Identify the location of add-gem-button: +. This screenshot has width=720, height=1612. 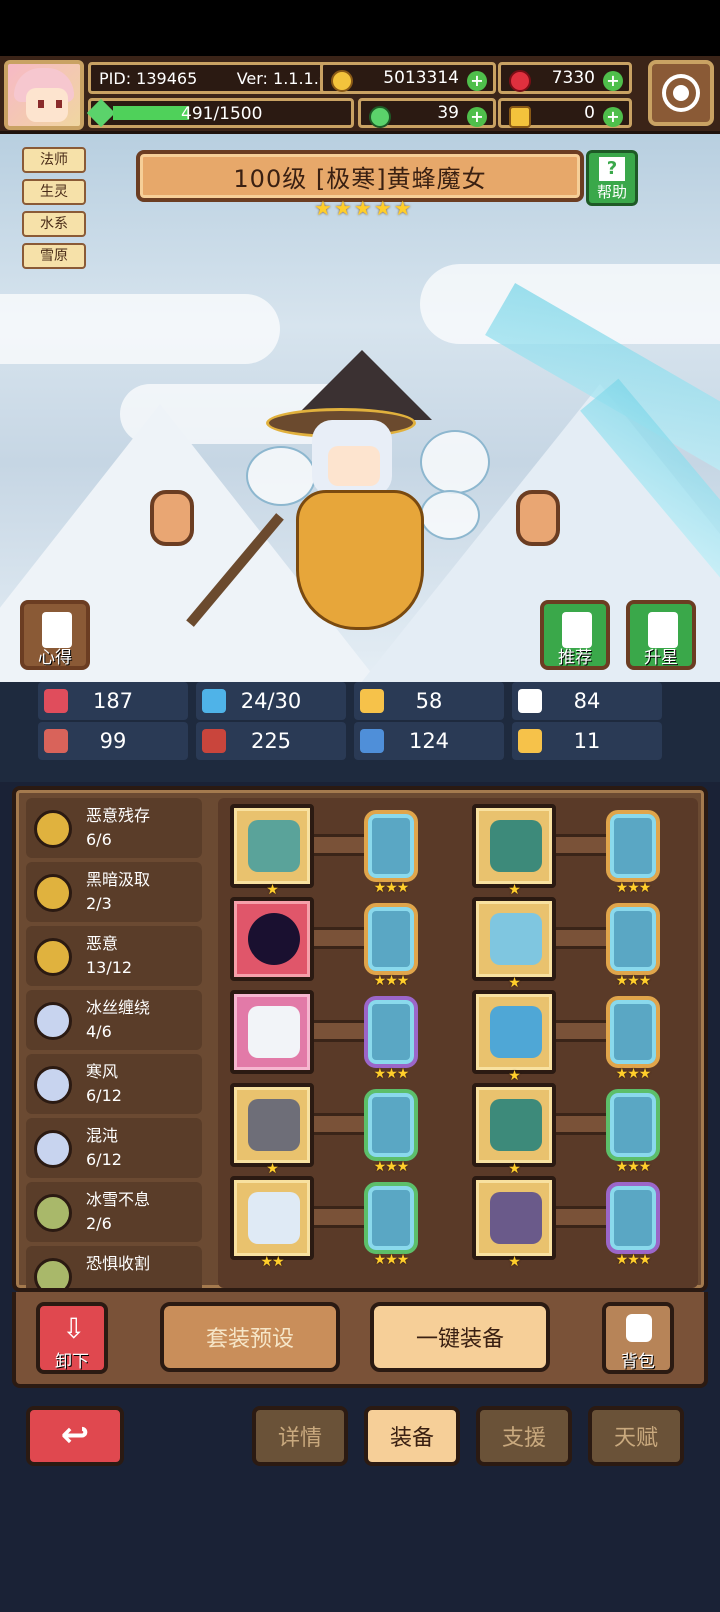
(613, 81).